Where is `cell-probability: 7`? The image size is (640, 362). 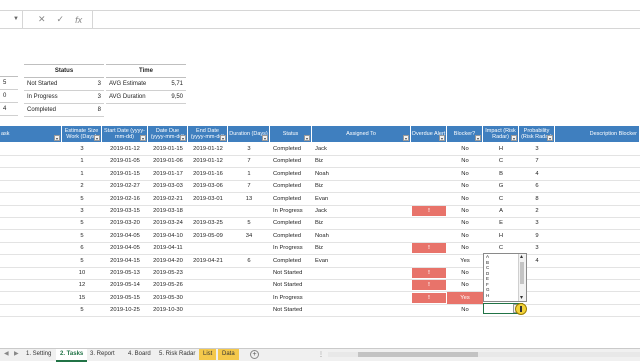
cell-probability: 7 is located at coordinates (537, 161).